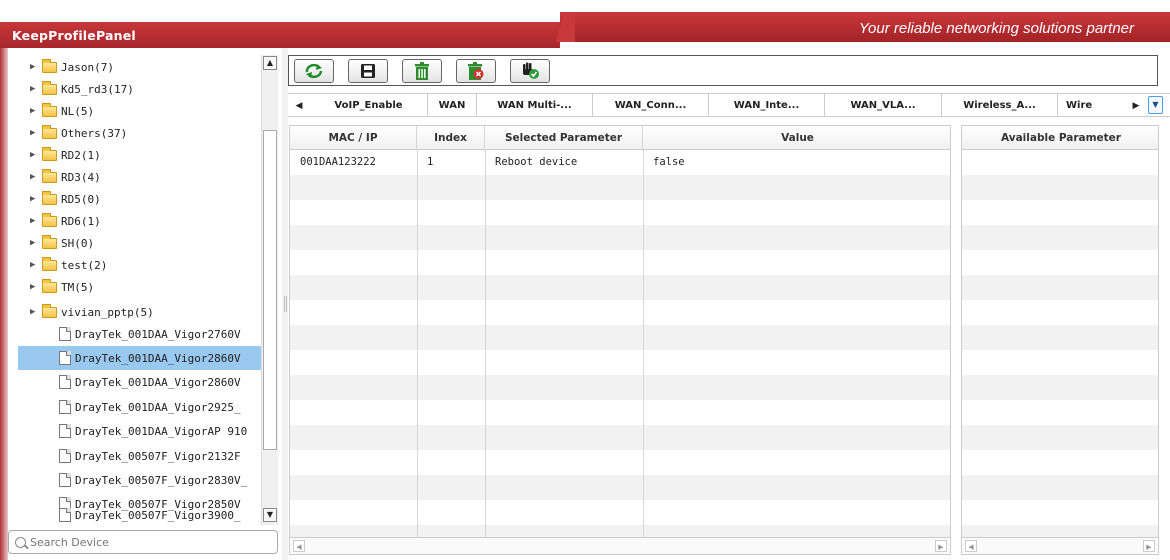 The image size is (1170, 560). I want to click on trash-x-icon, so click(476, 71).